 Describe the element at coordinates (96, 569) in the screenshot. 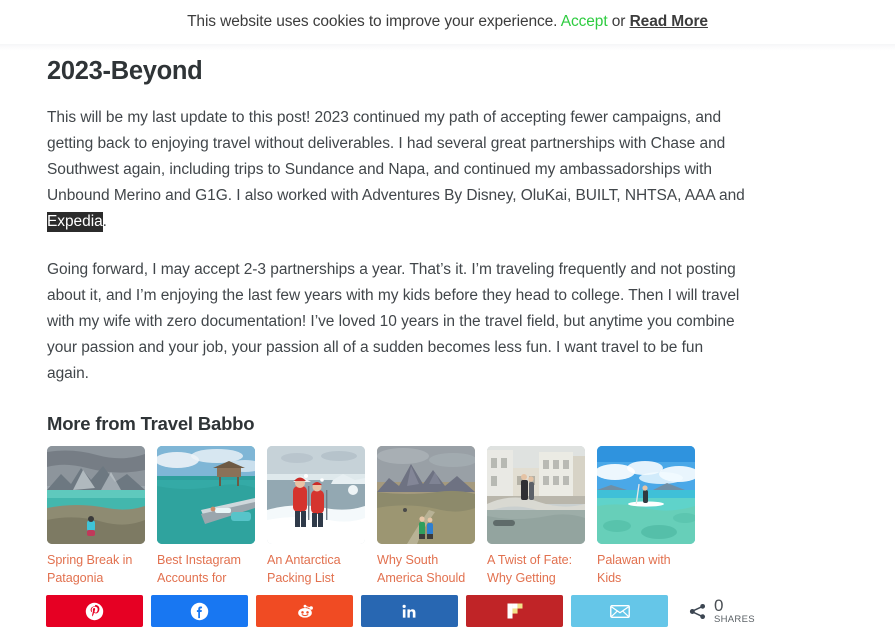

I see `related-post-title: Spring Break in Patagonia` at that location.